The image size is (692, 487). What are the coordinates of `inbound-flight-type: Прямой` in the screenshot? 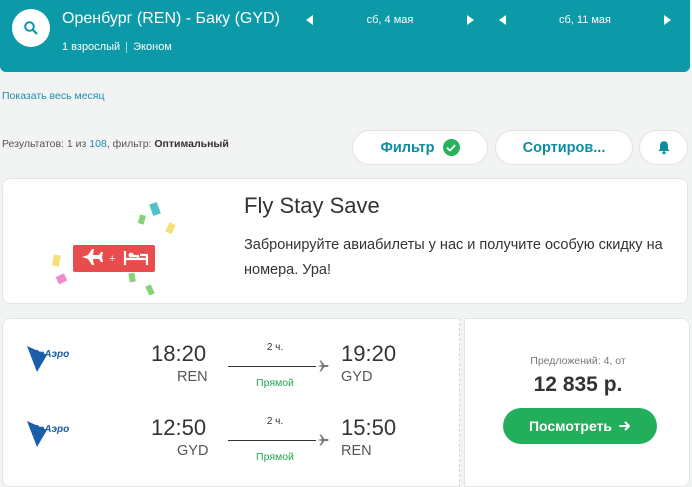 It's located at (275, 457).